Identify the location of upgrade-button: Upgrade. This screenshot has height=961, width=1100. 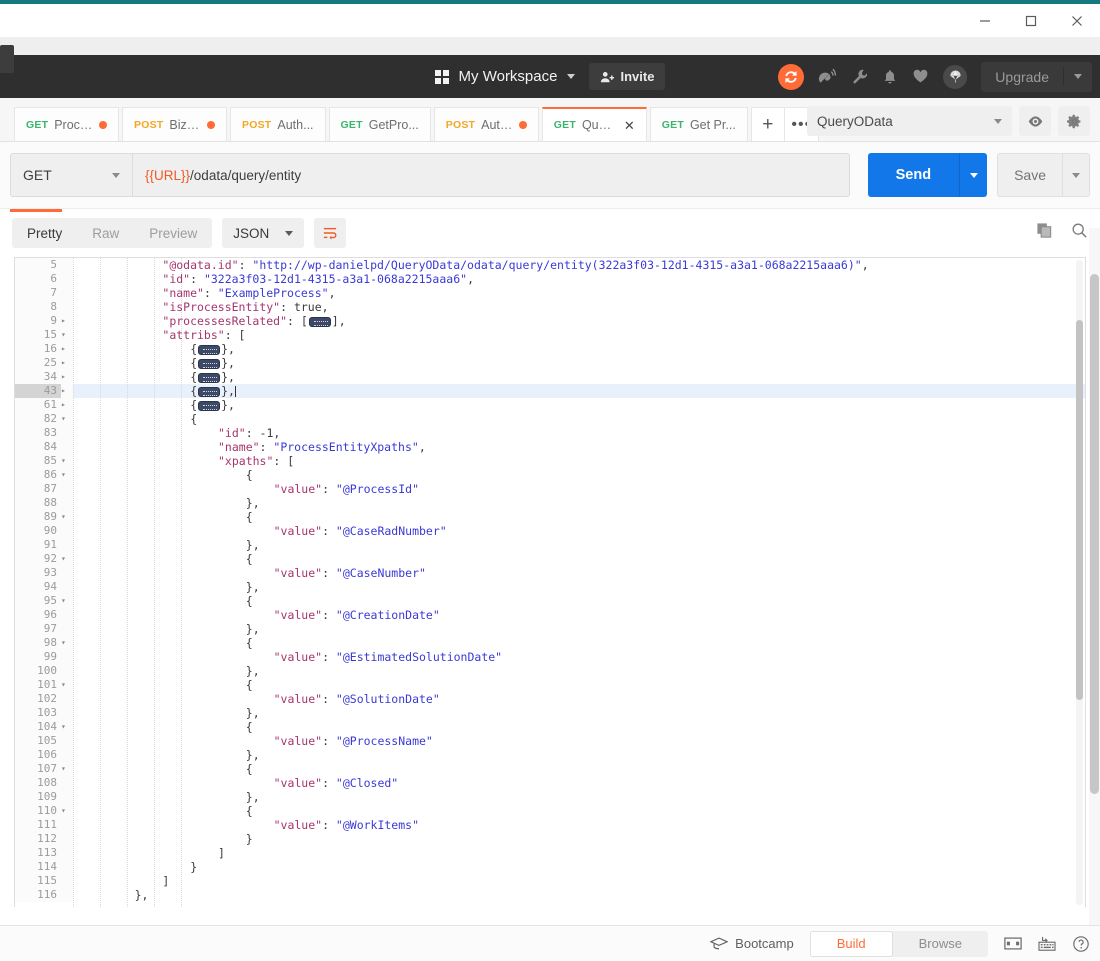
(1036, 76).